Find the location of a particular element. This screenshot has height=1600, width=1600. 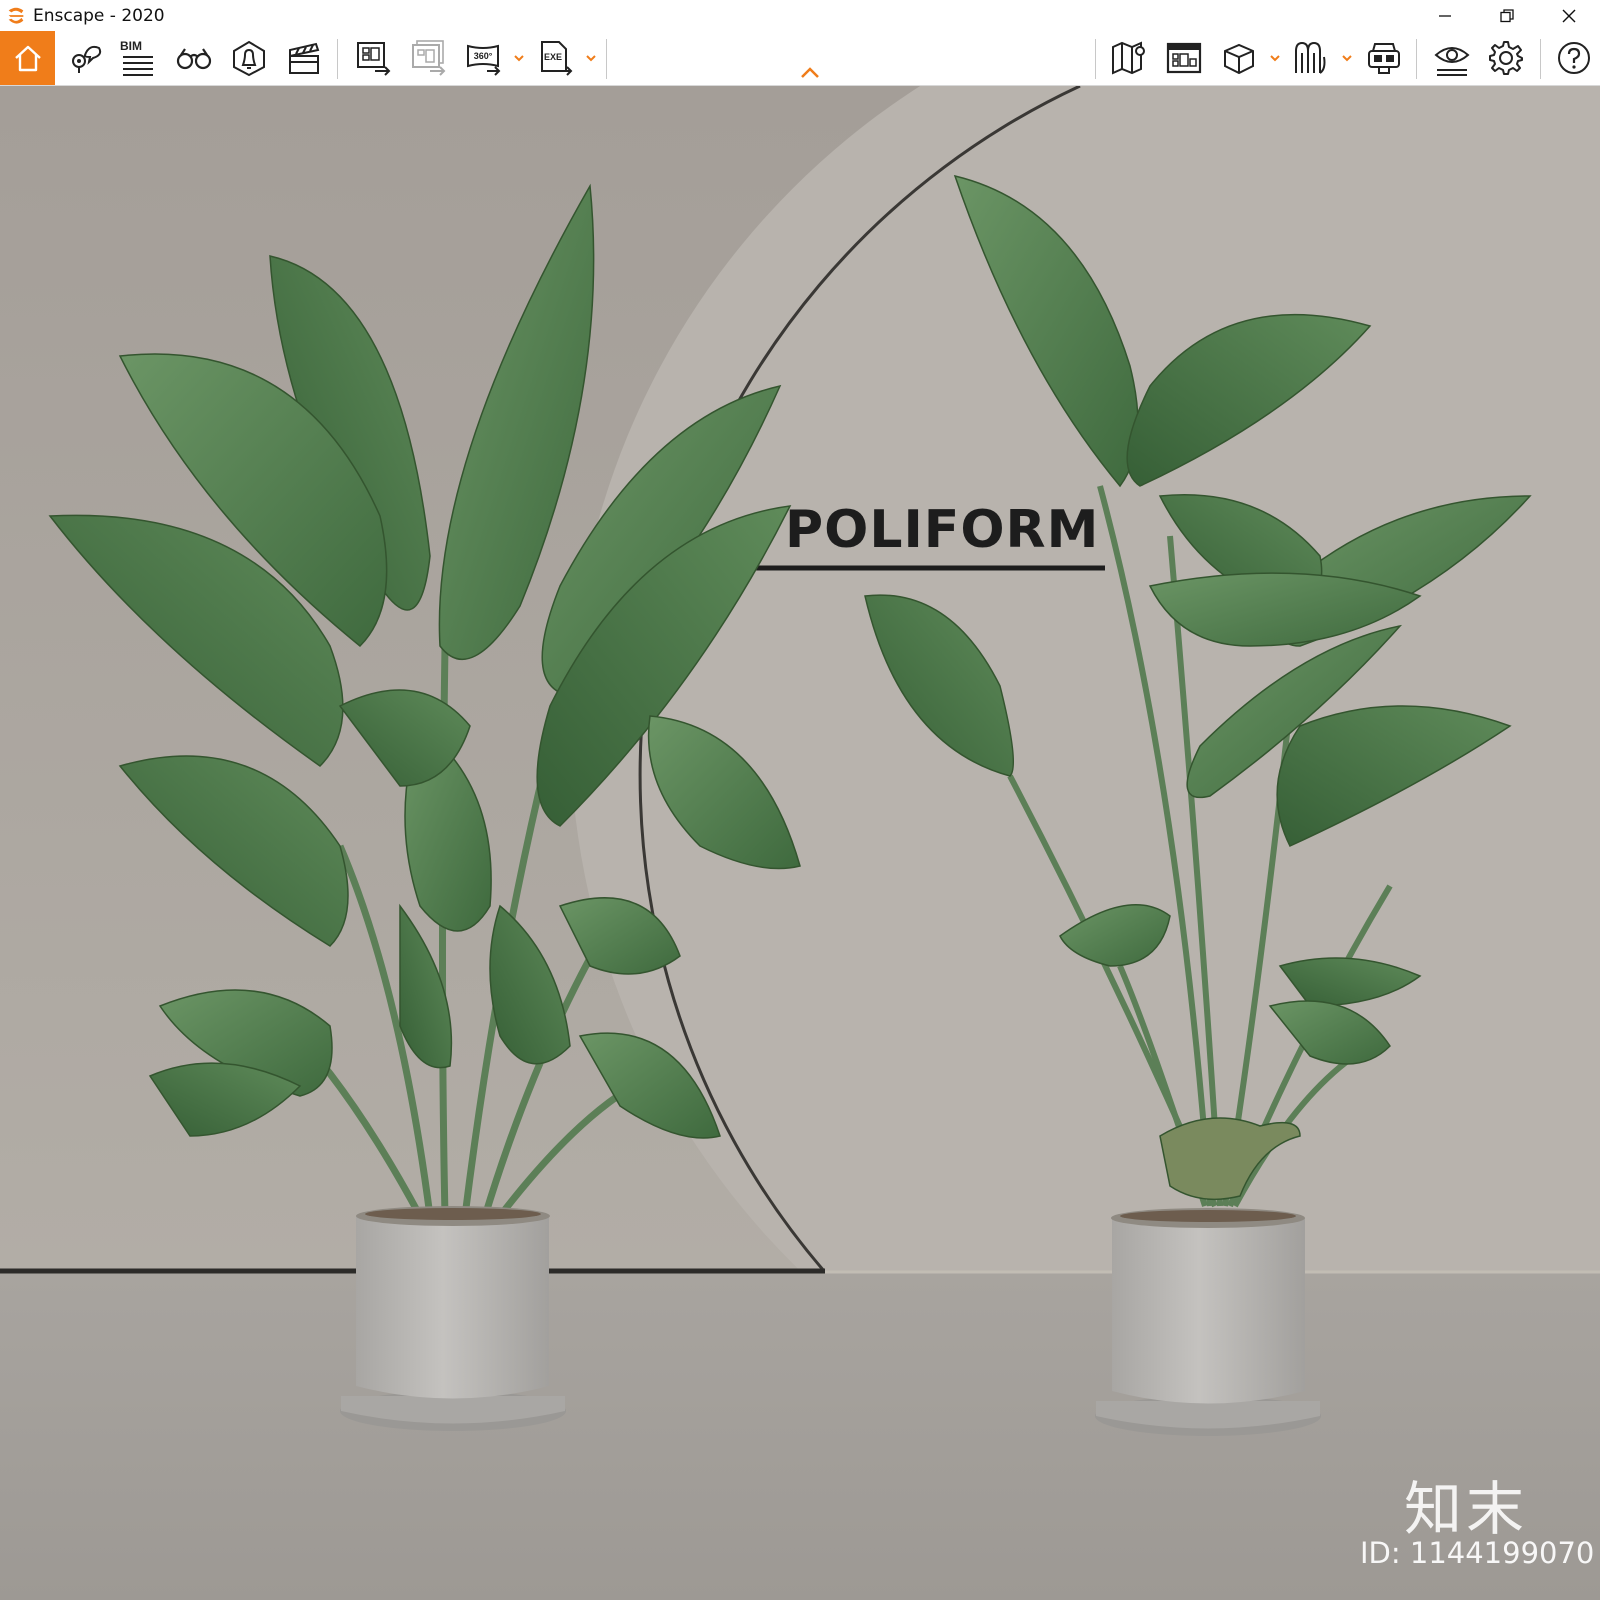

collapse-toolbar-icon is located at coordinates (810, 73).